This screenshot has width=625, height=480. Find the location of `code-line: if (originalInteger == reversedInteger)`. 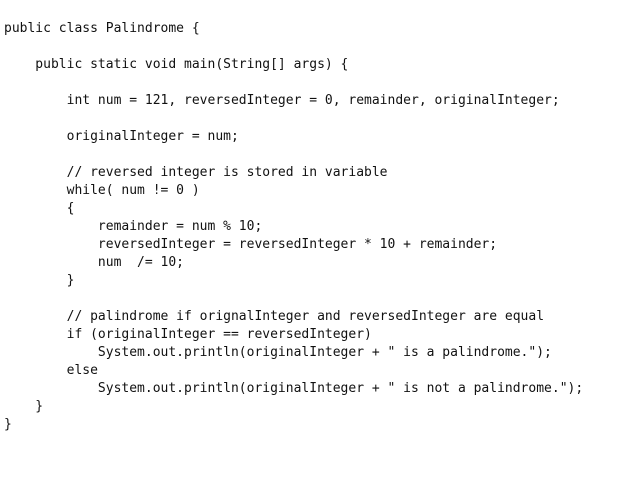

code-line: if (originalInteger == reversedInteger) is located at coordinates (188, 334).